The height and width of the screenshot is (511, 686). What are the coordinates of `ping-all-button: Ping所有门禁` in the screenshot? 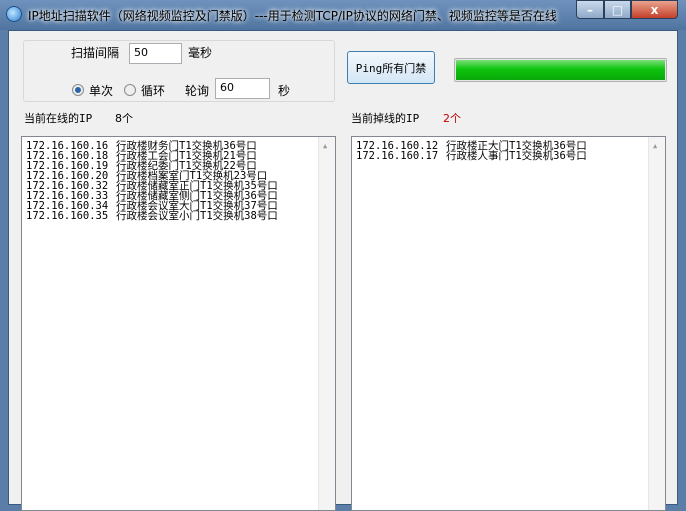 It's located at (391, 67).